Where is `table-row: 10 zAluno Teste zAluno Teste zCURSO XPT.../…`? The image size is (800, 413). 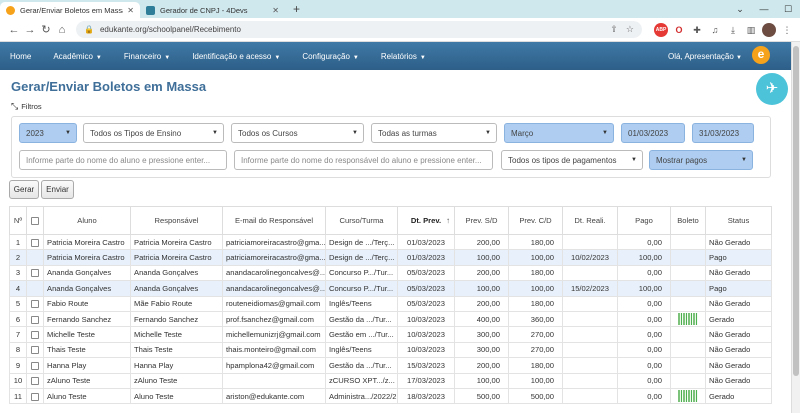 table-row: 10 zAluno Teste zAluno Teste zCURSO XPT.../… is located at coordinates (390, 380).